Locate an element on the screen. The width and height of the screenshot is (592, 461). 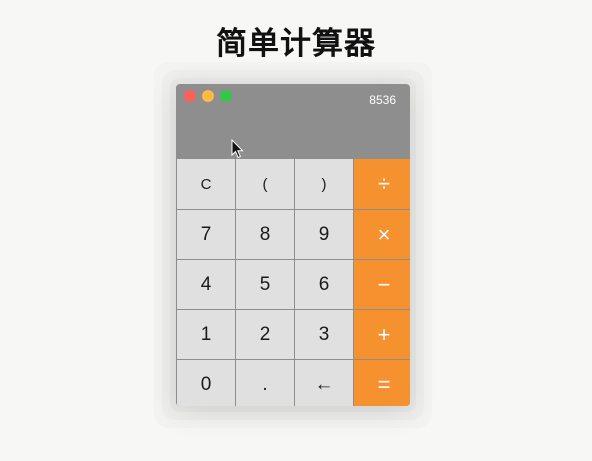
key-9: 9 is located at coordinates (324, 234).